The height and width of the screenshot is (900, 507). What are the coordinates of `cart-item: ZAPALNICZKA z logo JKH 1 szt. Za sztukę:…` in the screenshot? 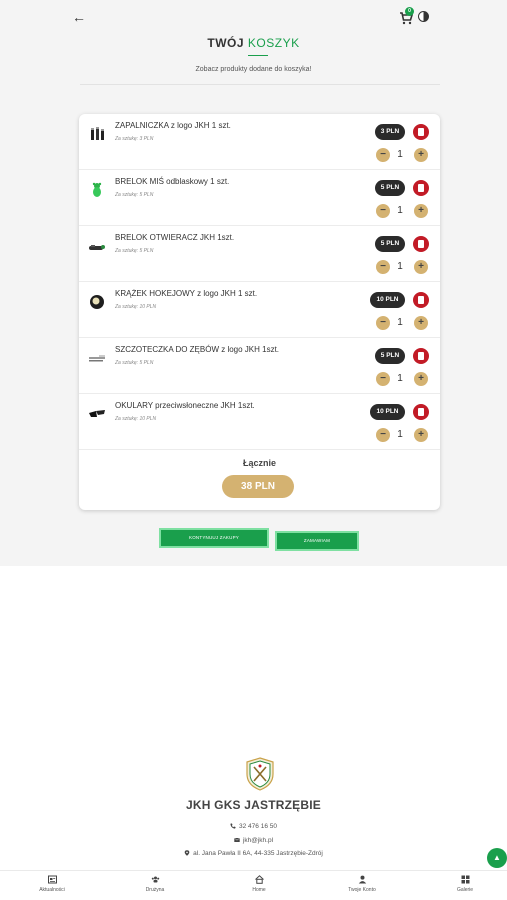 It's located at (259, 142).